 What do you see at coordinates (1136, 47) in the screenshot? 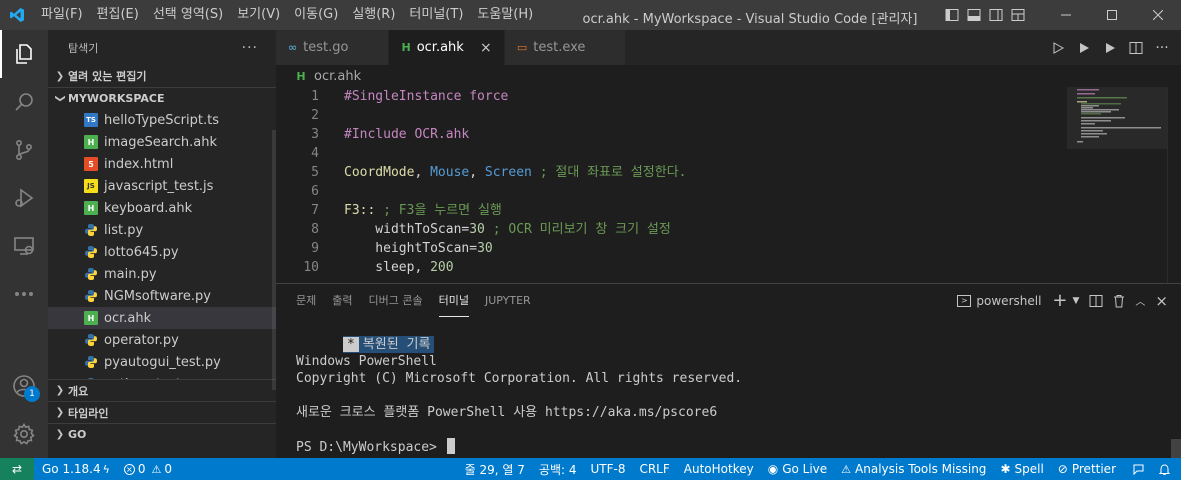
I see `split-editor-icon` at bounding box center [1136, 47].